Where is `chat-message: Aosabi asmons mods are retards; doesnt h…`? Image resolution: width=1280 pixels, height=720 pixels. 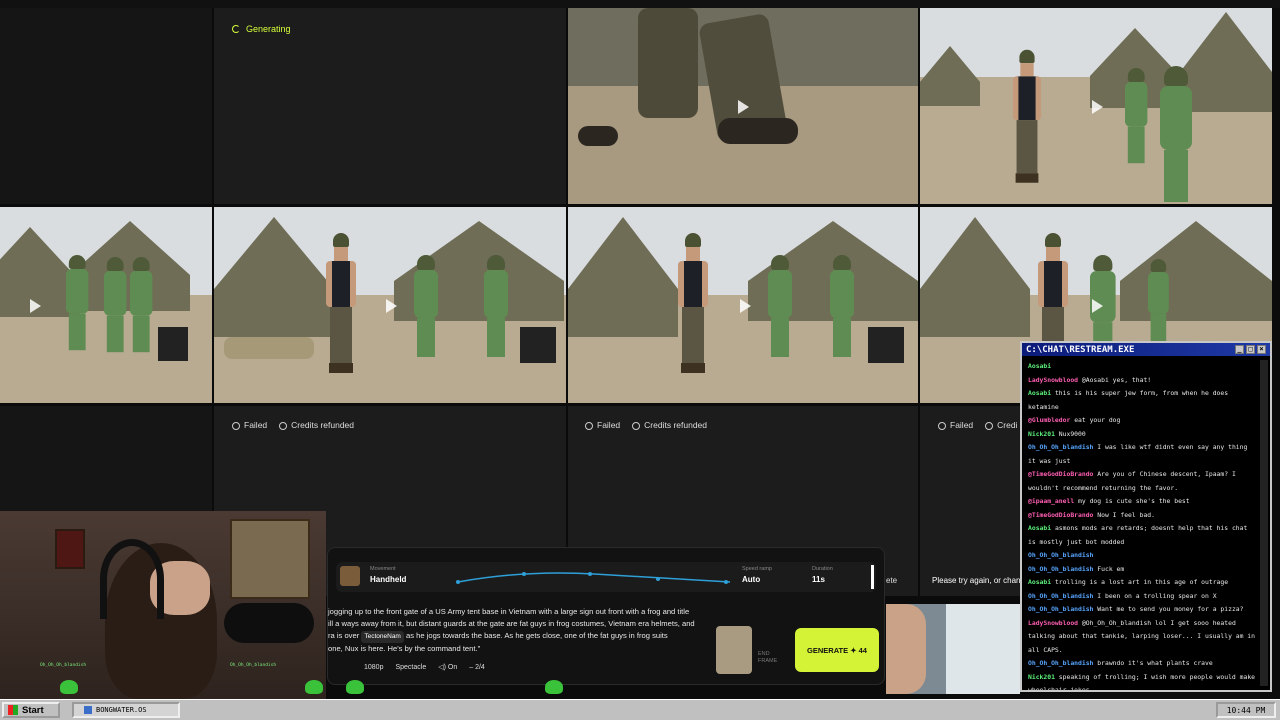
chat-message: Aosabi asmons mods are retards; doesnt h… is located at coordinates (1138, 535).